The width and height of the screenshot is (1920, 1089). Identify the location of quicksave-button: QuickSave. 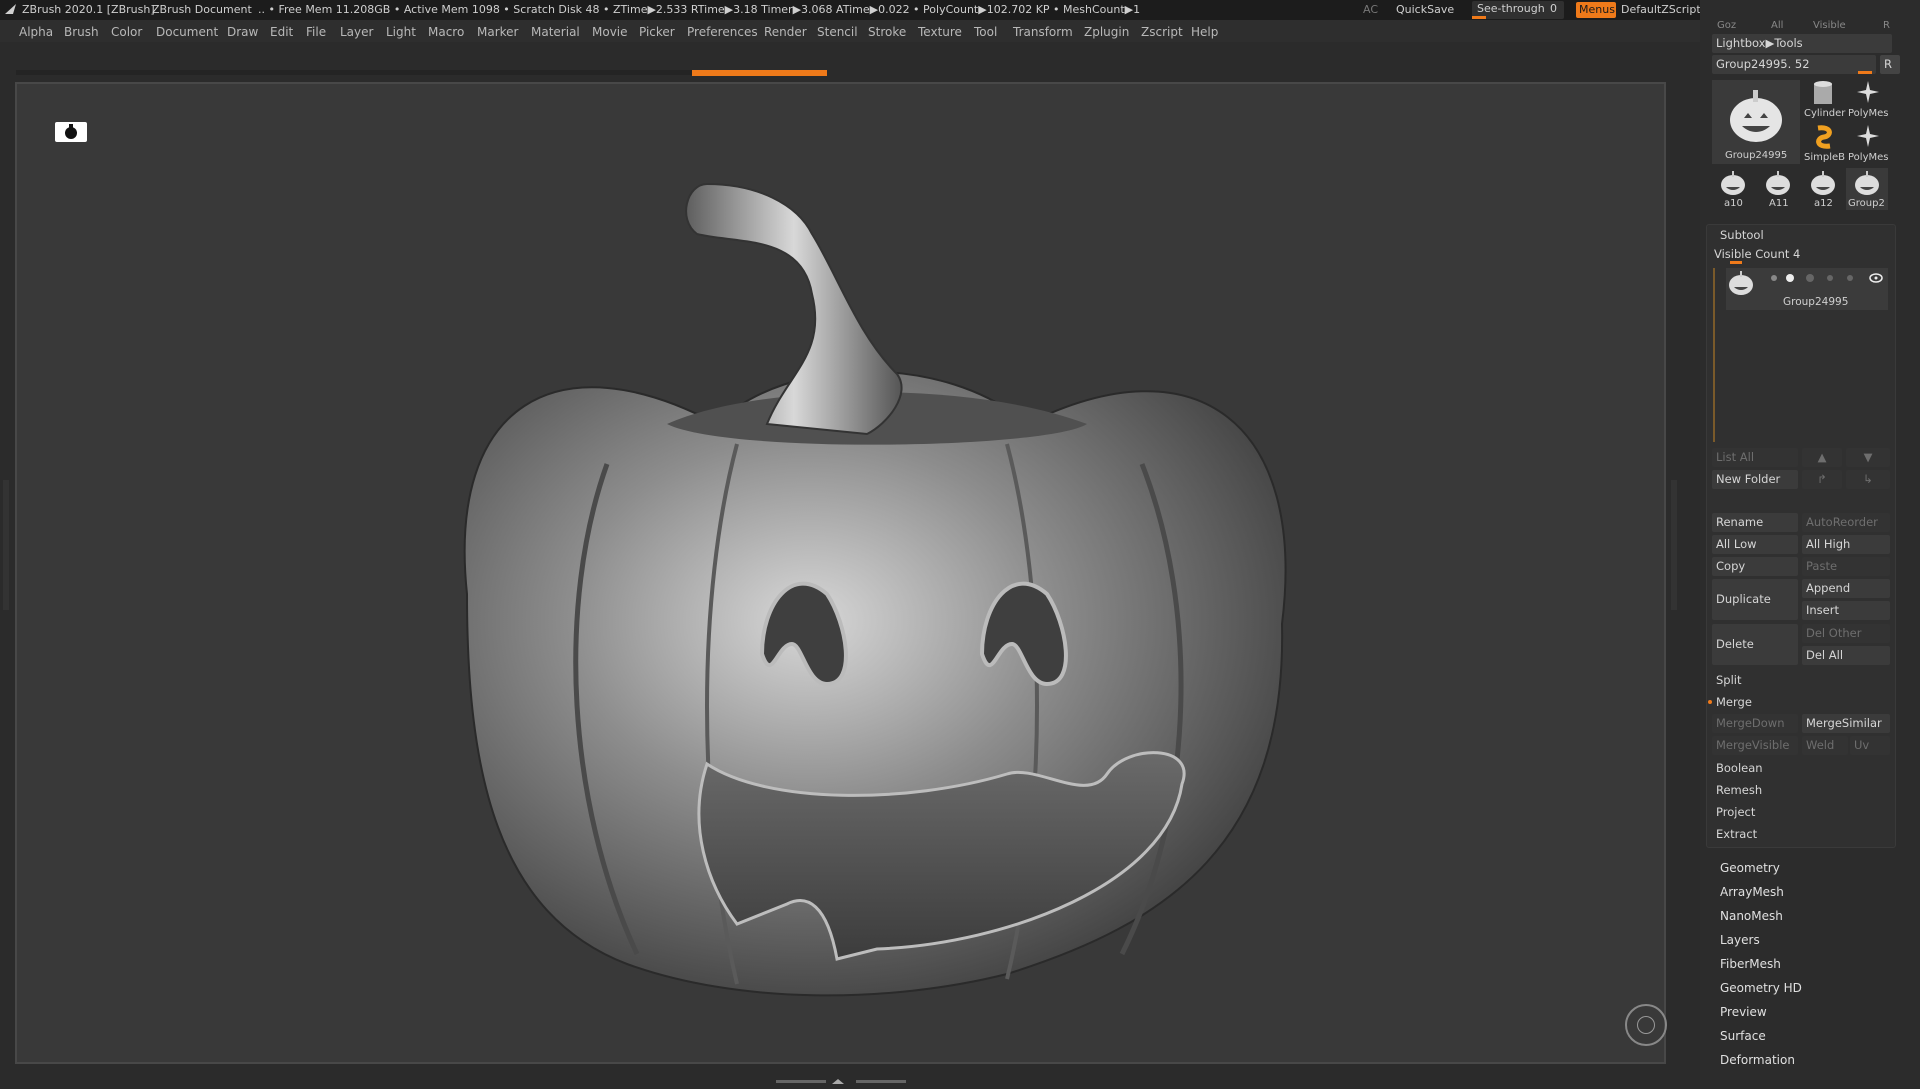
(1425, 9).